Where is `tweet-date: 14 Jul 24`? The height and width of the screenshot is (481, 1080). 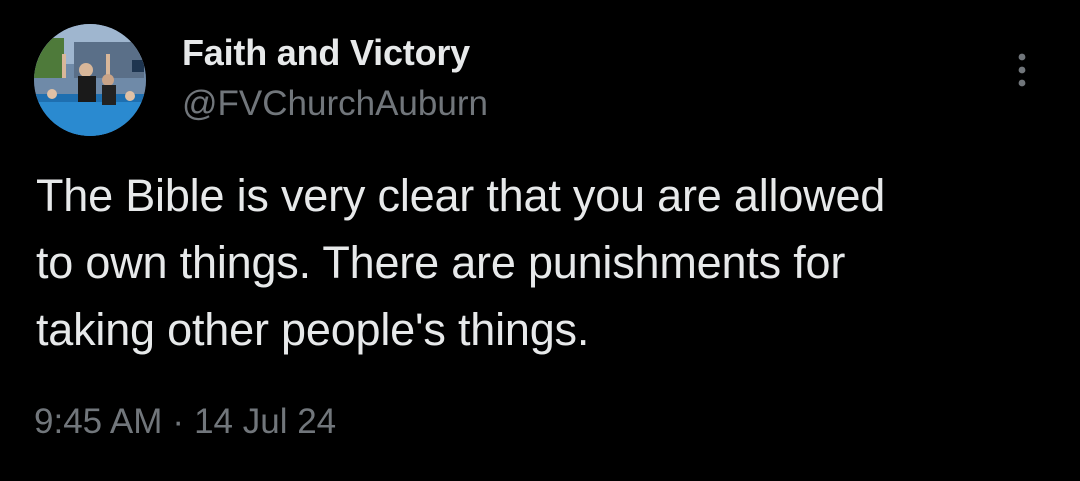 tweet-date: 14 Jul 24 is located at coordinates (265, 421).